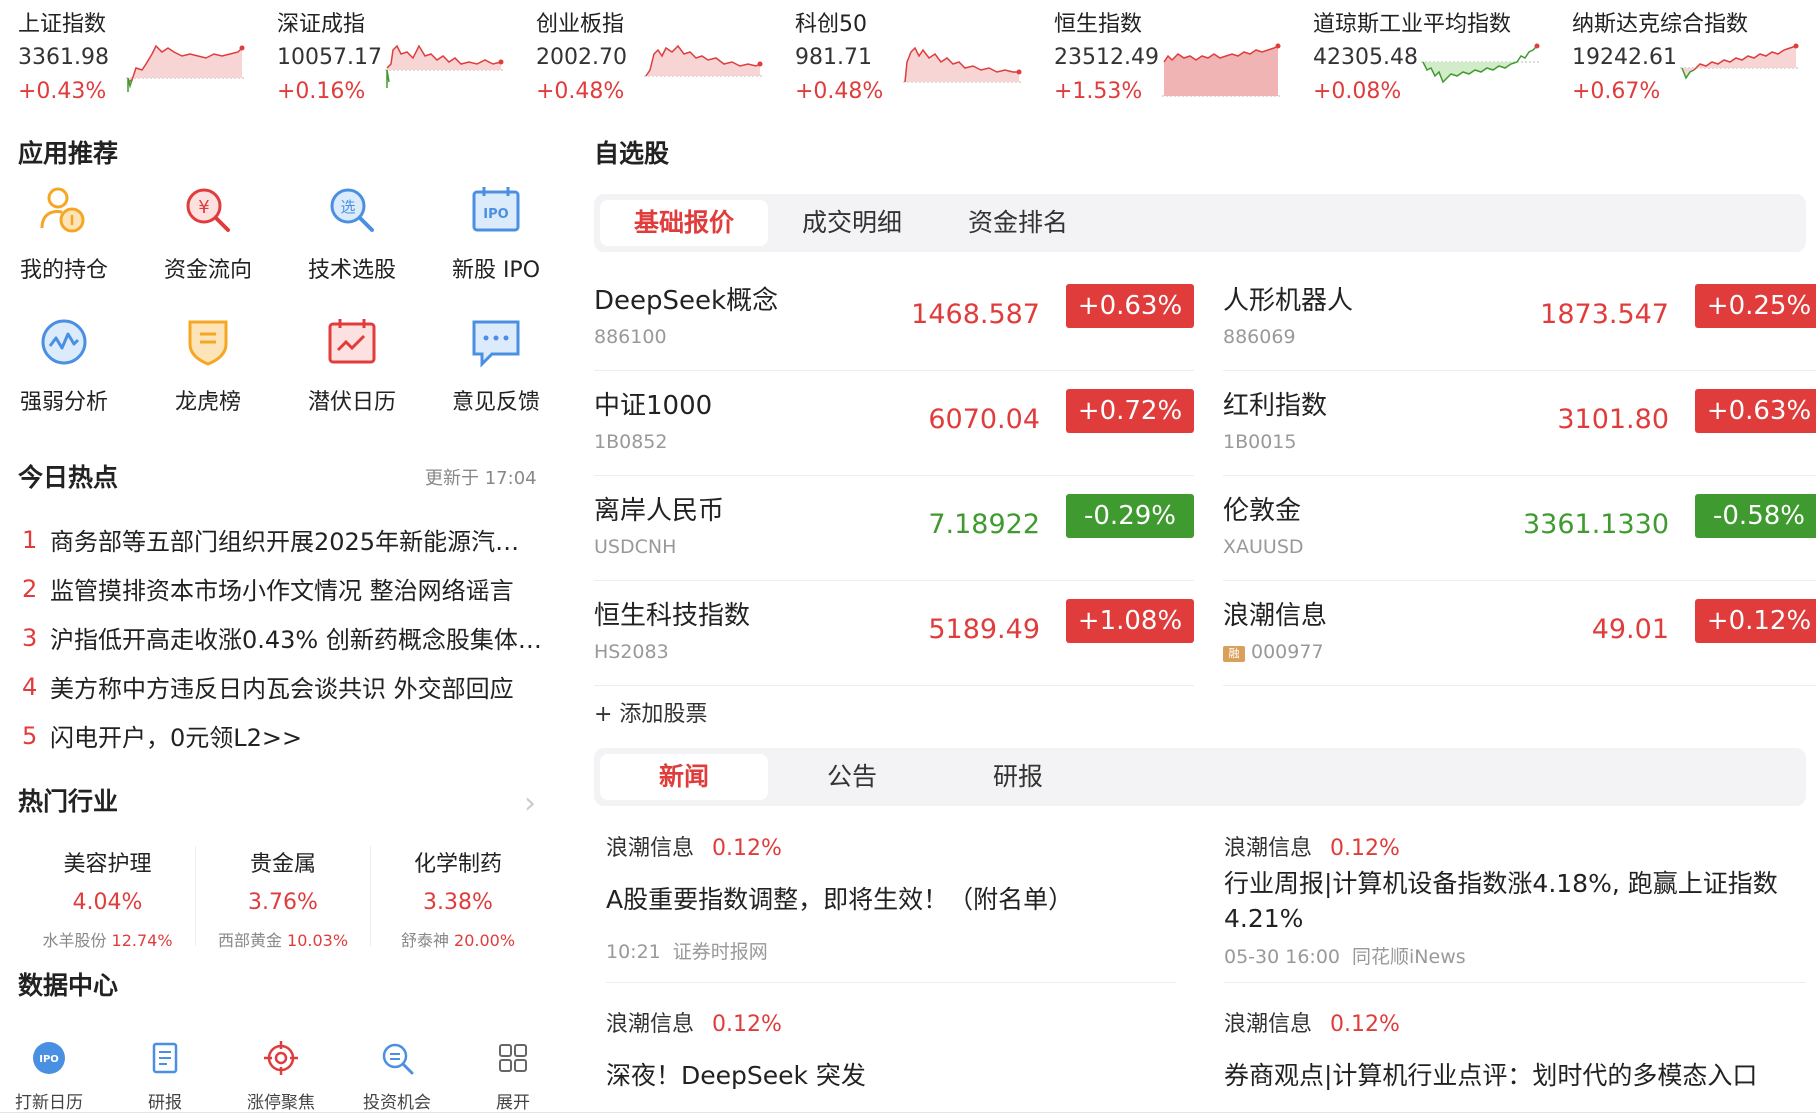 This screenshot has height=1116, width=1816. Describe the element at coordinates (894, 633) in the screenshot. I see `stock-row: 恒生科技指数 HS2083 5189.49 +1.08%` at that location.